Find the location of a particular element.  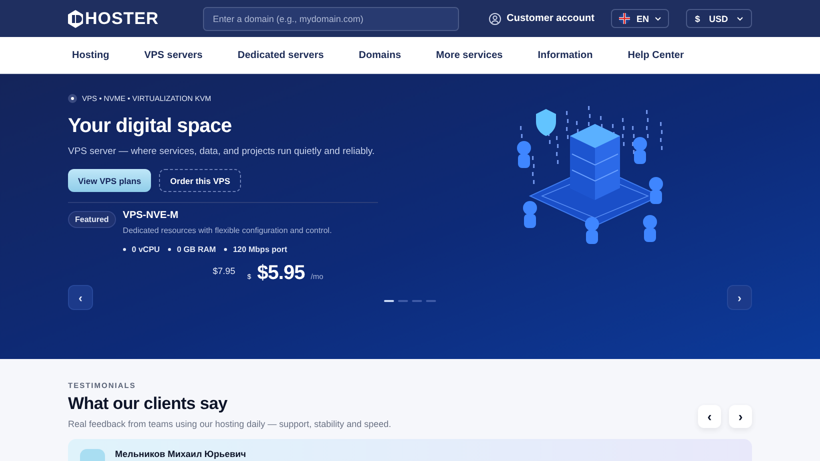

nav-link: Information is located at coordinates (565, 55).